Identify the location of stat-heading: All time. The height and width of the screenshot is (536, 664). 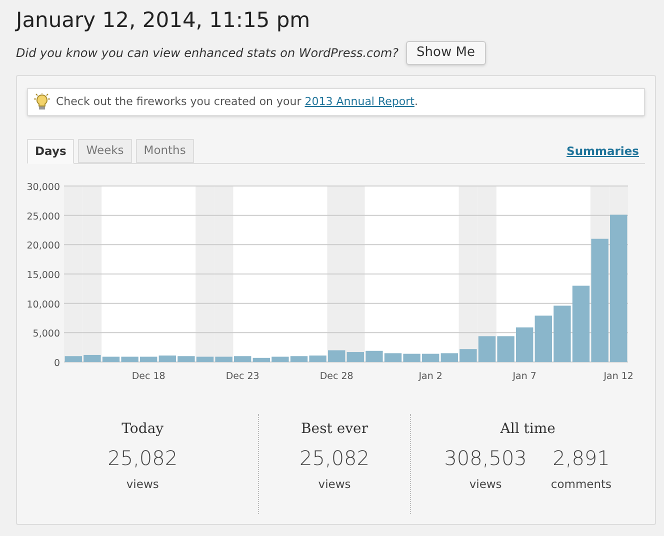
(528, 429).